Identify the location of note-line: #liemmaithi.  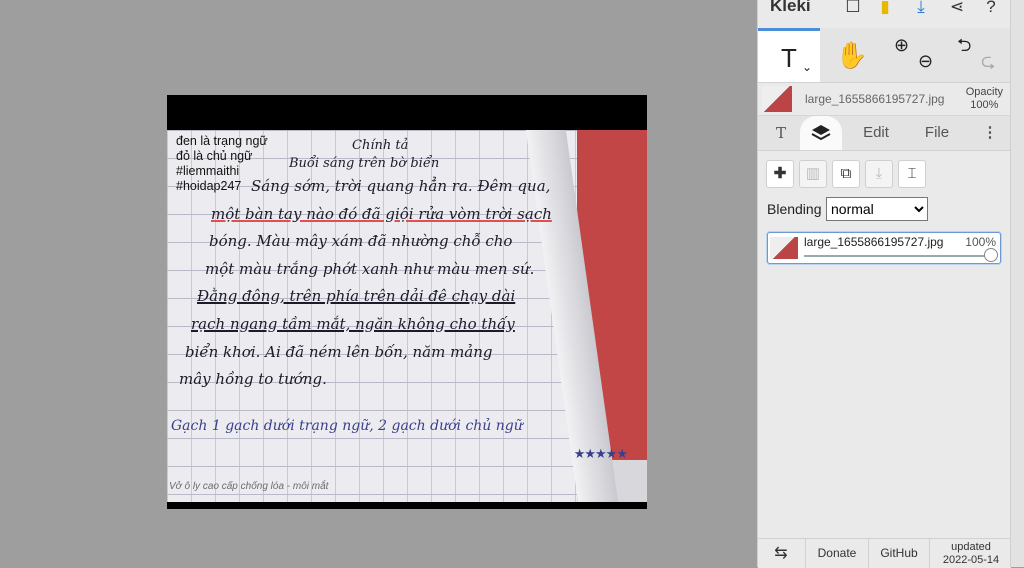
(208, 171).